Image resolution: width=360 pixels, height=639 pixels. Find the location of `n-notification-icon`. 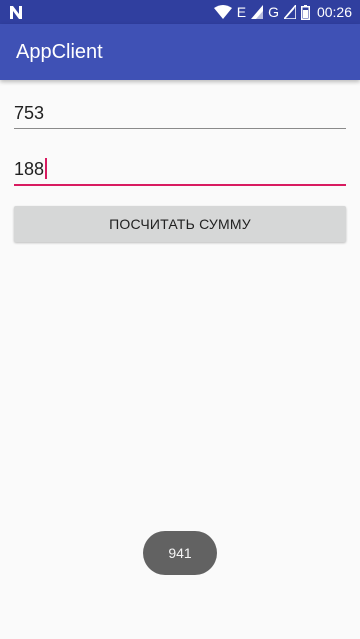

n-notification-icon is located at coordinates (16, 12).